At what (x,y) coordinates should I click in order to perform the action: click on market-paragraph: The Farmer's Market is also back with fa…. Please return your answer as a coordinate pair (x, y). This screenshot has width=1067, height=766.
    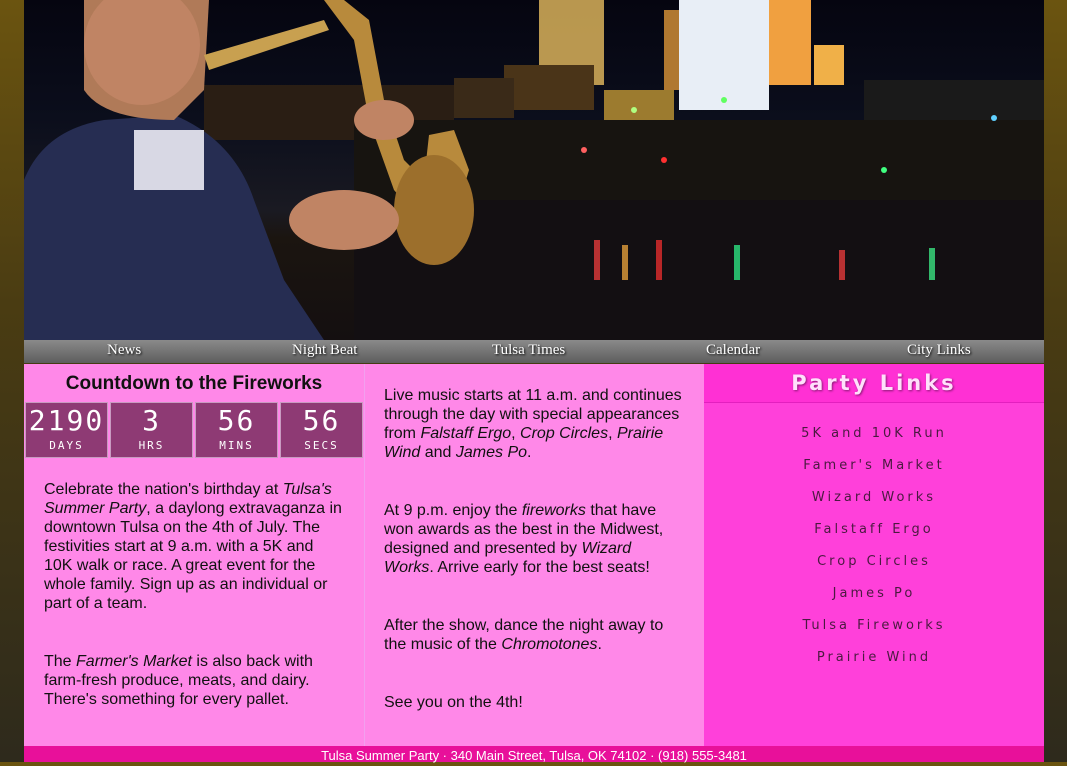
    Looking at the image, I should click on (194, 680).